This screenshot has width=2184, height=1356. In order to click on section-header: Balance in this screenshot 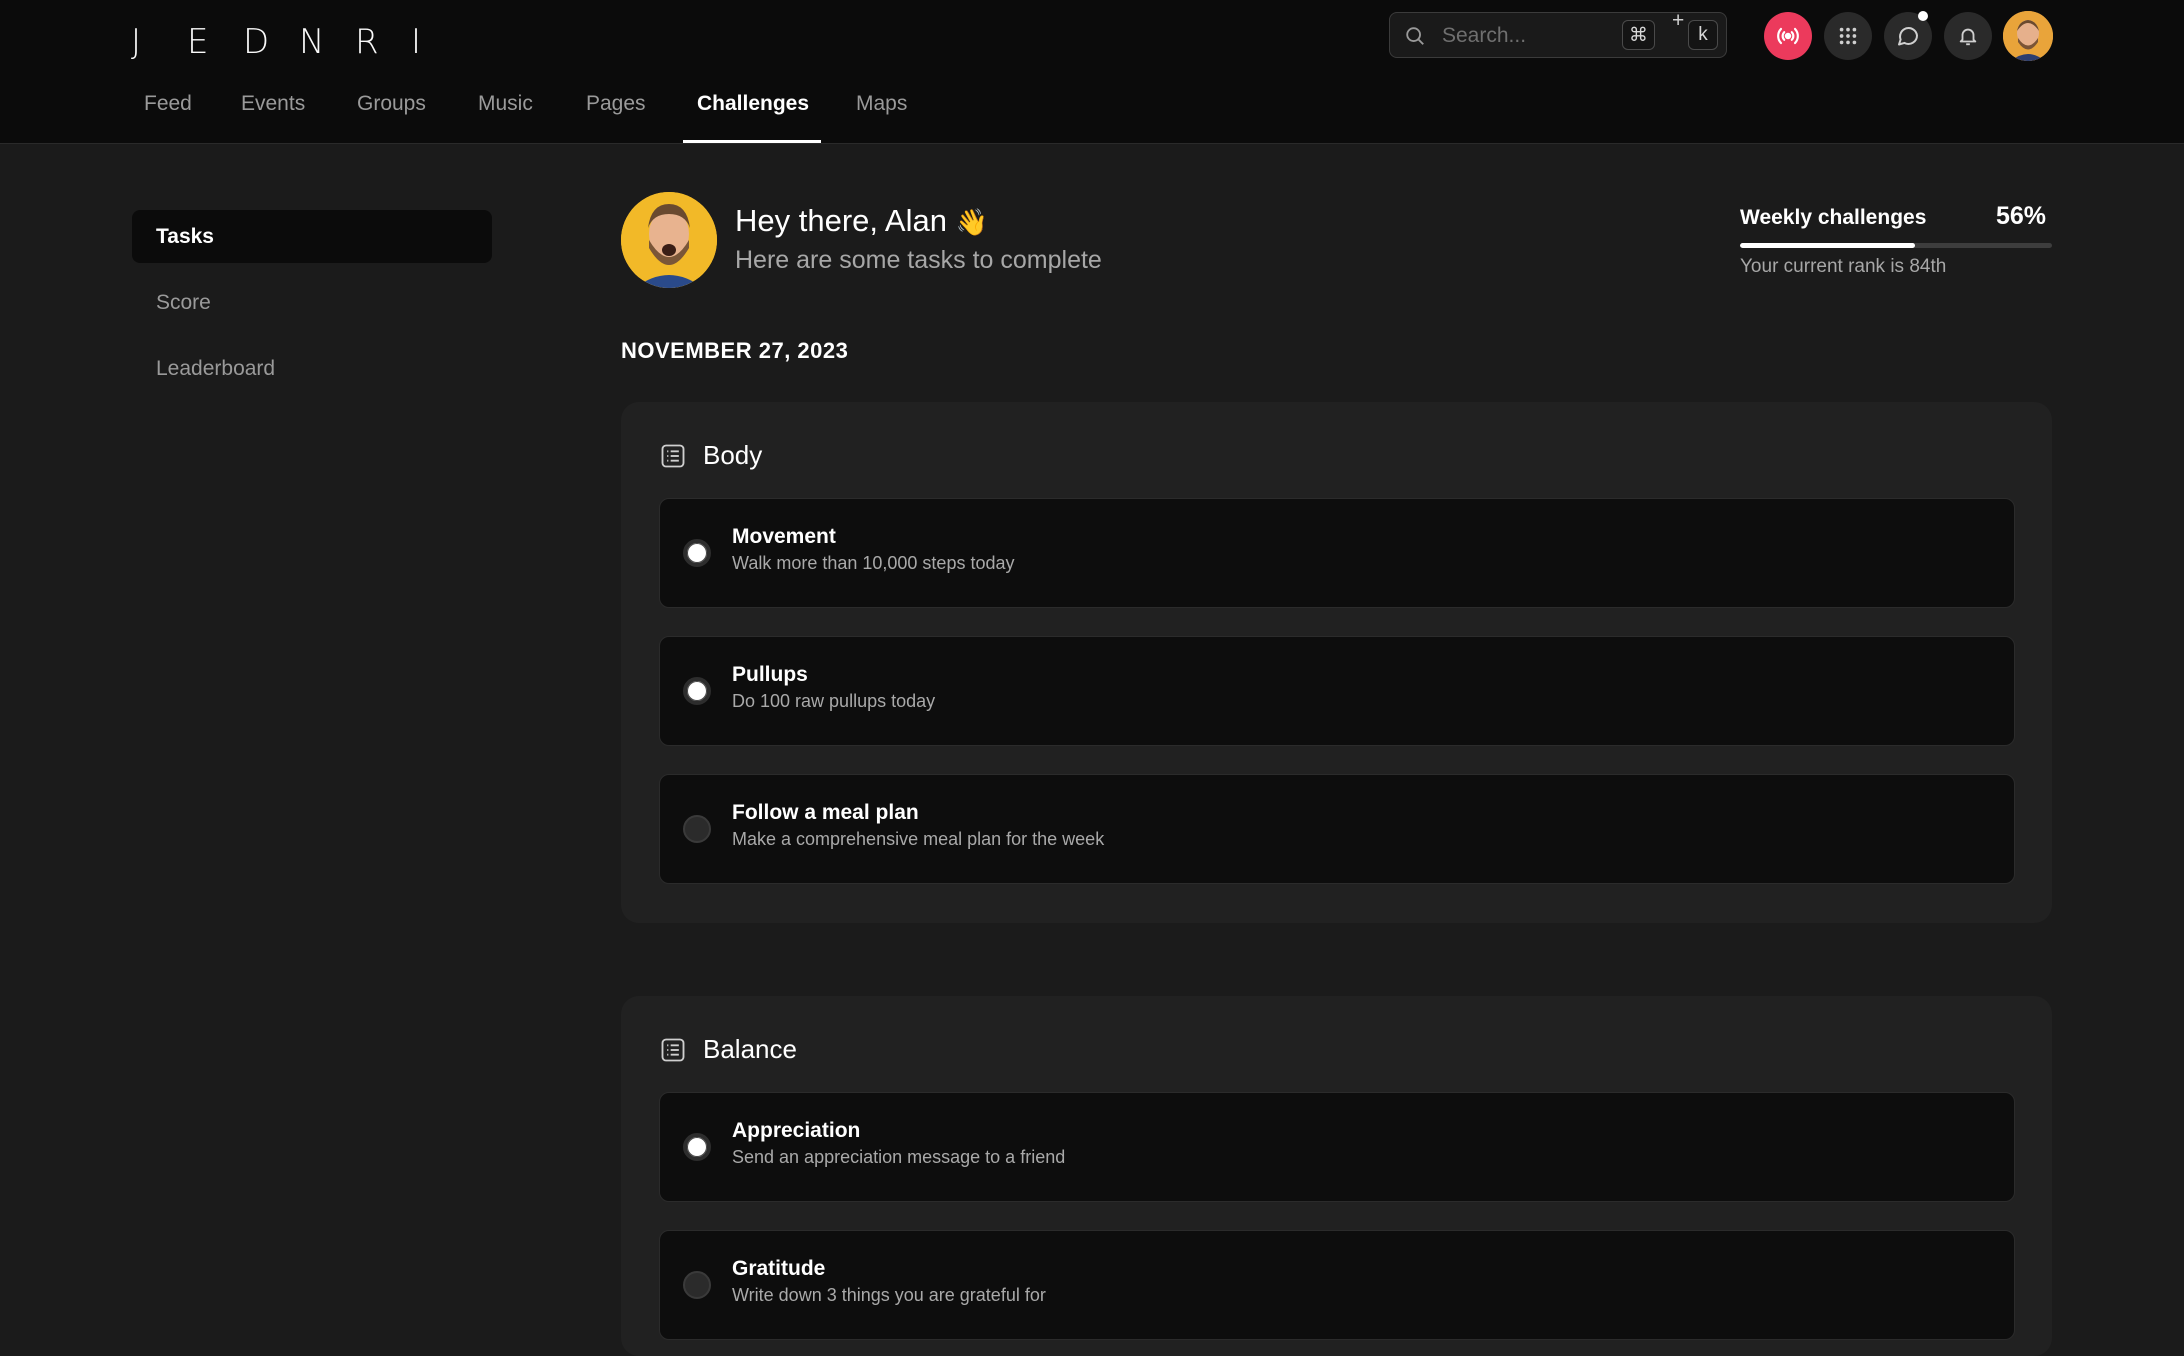, I will do `click(728, 1049)`.